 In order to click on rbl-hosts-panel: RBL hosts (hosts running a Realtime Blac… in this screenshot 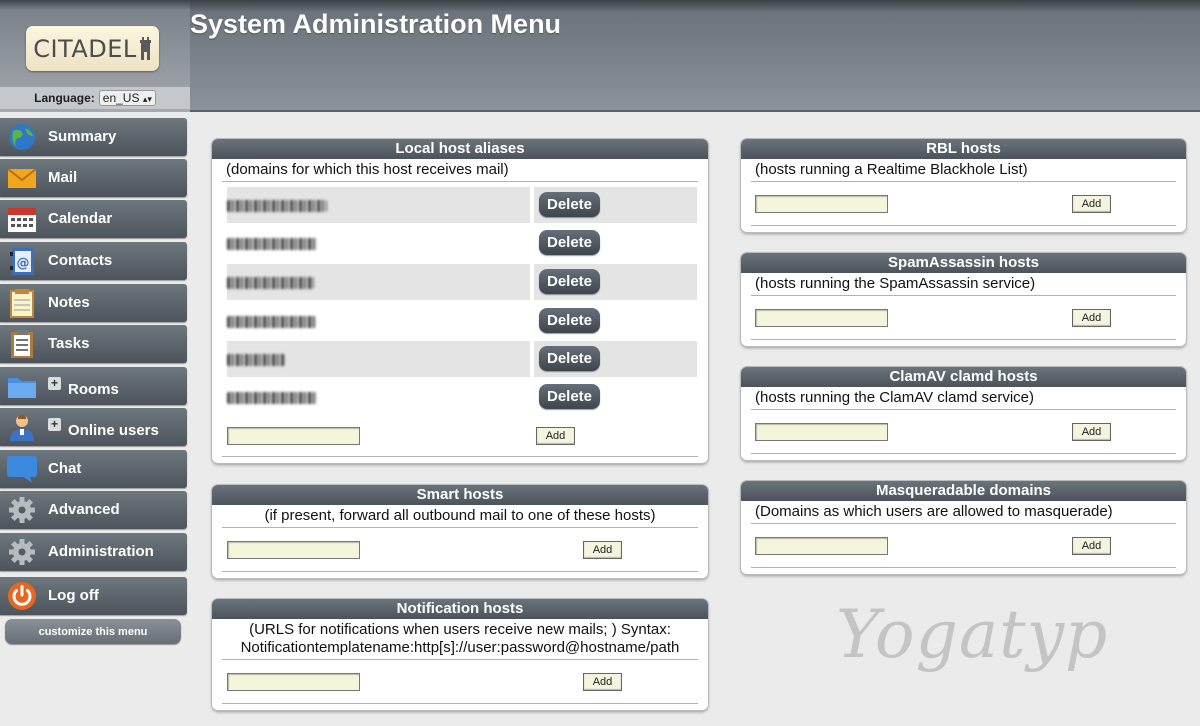, I will do `click(963, 185)`.